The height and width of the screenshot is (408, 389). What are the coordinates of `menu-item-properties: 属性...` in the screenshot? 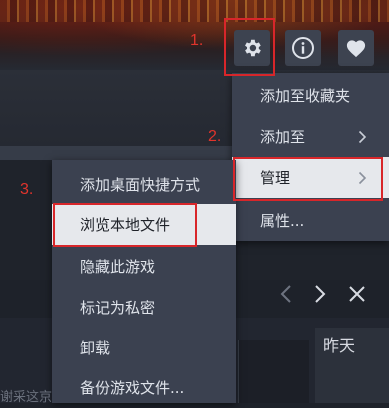 It's located at (310, 220).